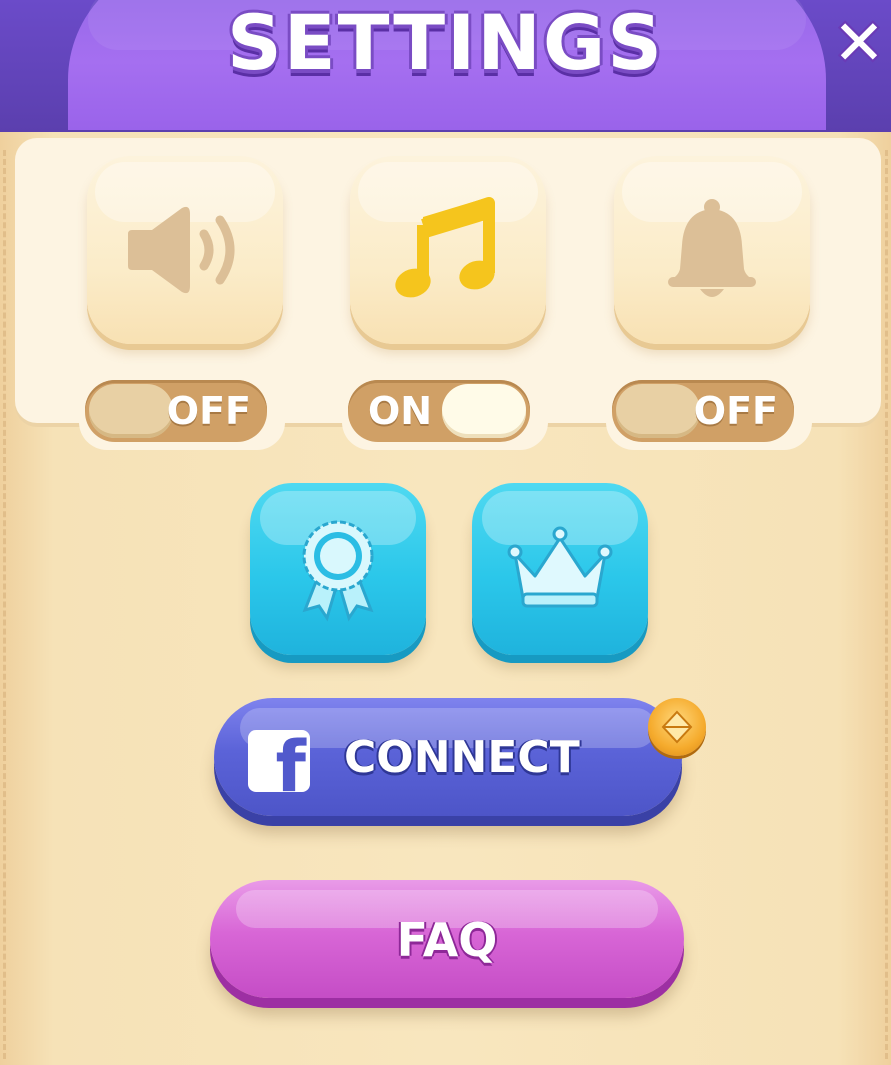 The height and width of the screenshot is (1065, 891). What do you see at coordinates (445, 43) in the screenshot?
I see `page-title: SETTINGS` at bounding box center [445, 43].